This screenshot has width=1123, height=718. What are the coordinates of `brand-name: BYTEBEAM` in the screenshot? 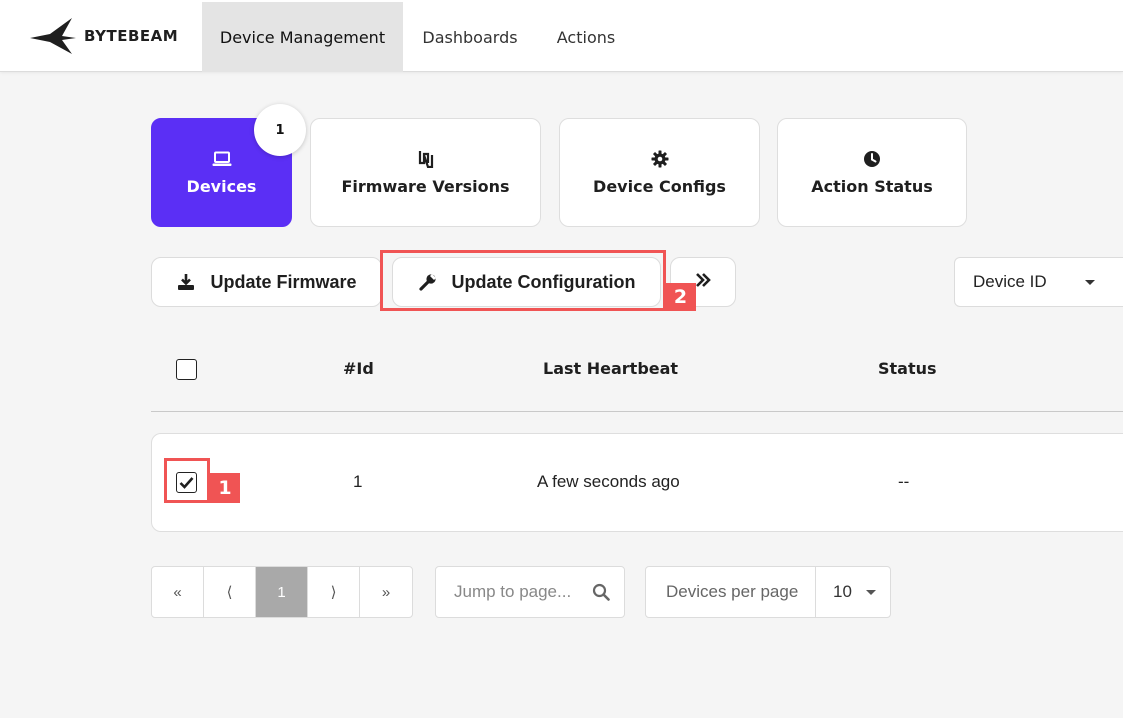 It's located at (131, 36).